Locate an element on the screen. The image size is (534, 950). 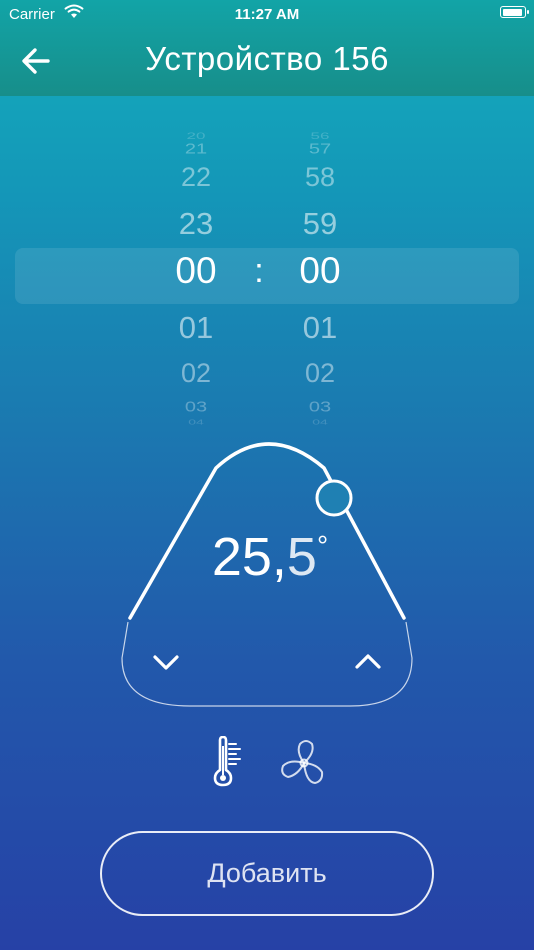
decrease-temperature-button is located at coordinates (166, 662).